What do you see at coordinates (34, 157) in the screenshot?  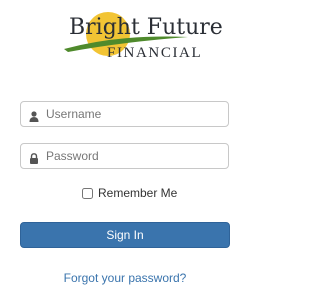 I see `lock-icon` at bounding box center [34, 157].